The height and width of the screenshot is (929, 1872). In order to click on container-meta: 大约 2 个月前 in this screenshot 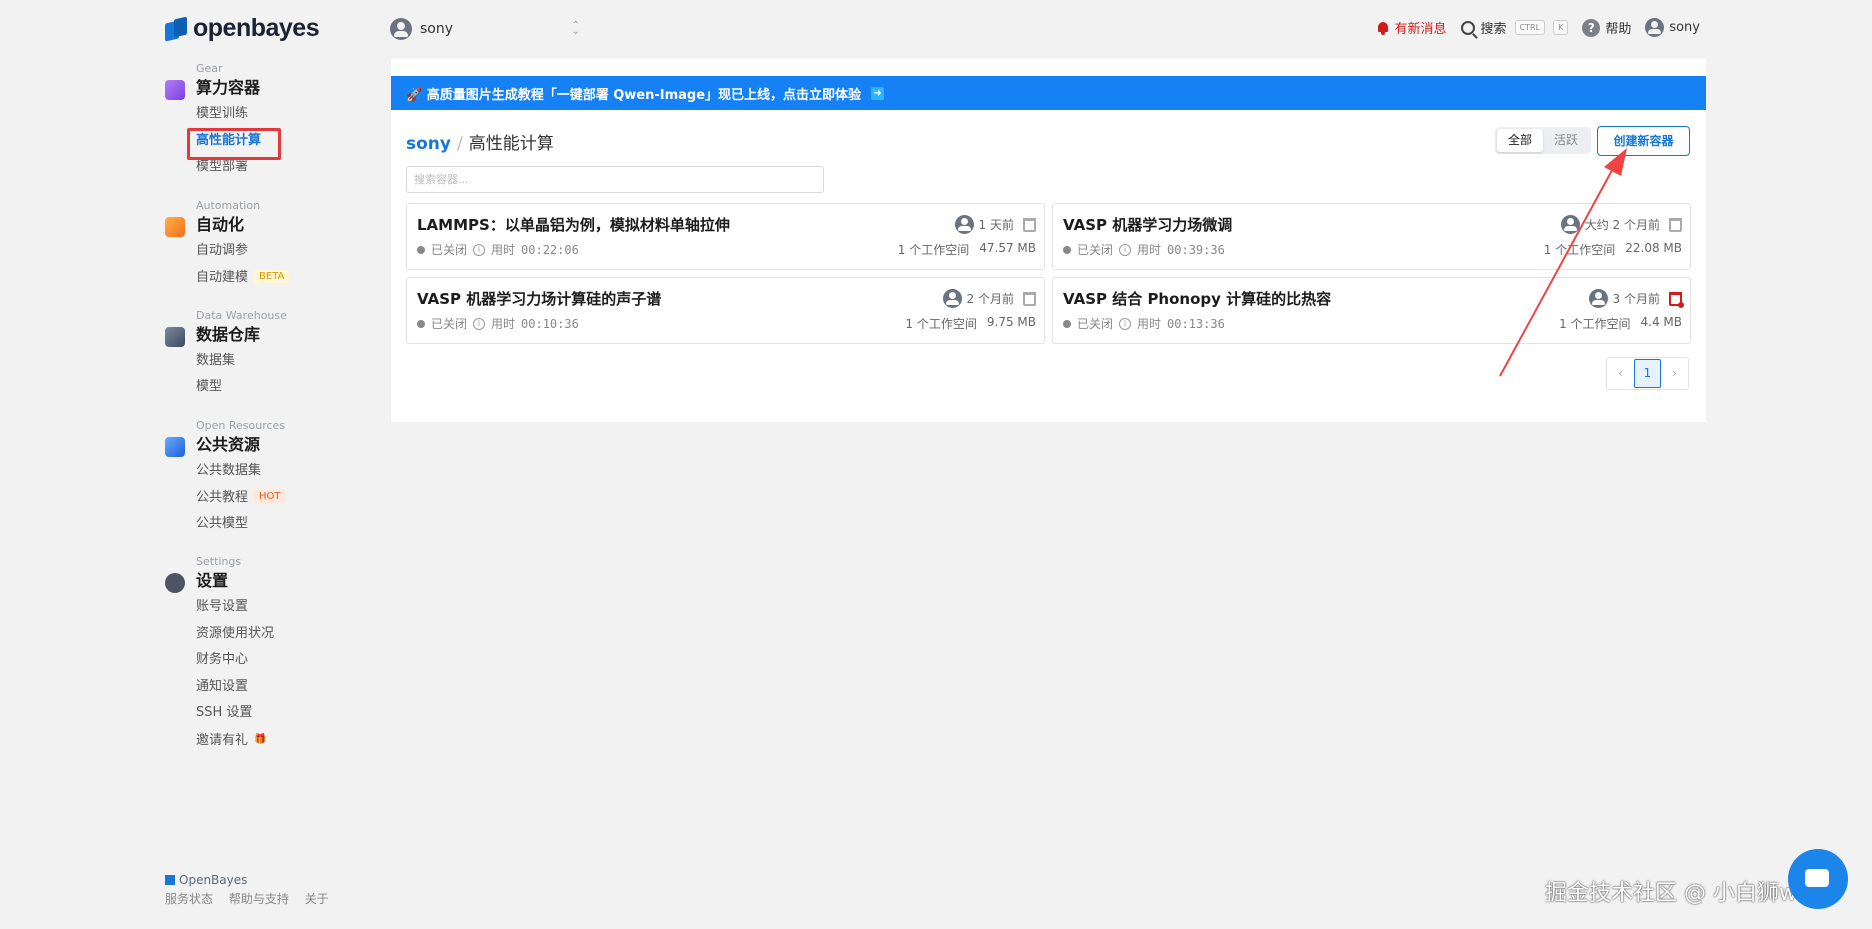, I will do `click(1621, 224)`.